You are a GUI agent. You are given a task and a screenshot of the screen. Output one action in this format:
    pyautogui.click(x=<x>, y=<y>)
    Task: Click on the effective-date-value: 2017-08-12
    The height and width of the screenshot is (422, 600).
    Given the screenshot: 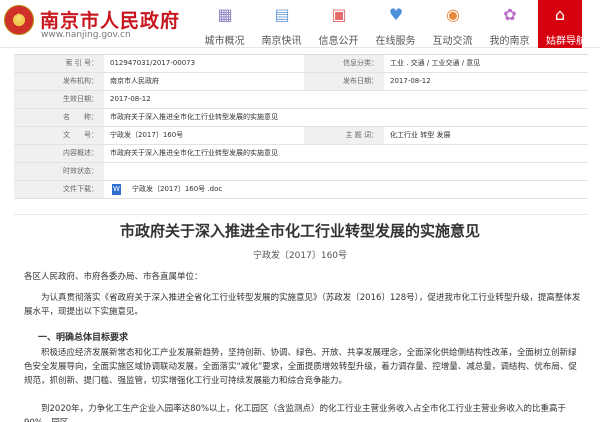 What is the action you would take?
    pyautogui.click(x=130, y=99)
    